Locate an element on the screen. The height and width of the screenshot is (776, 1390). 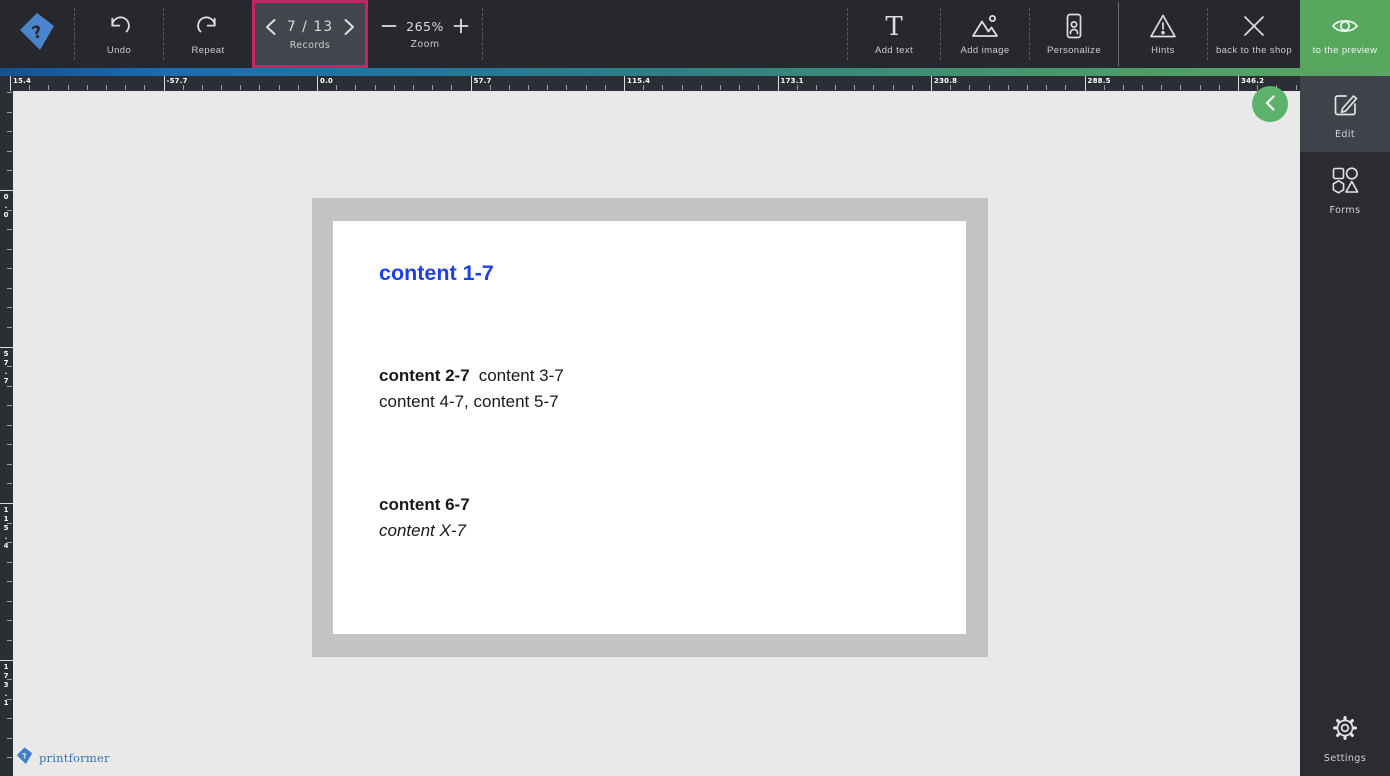
ruler-tick: 346.2 is located at coordinates (1253, 81).